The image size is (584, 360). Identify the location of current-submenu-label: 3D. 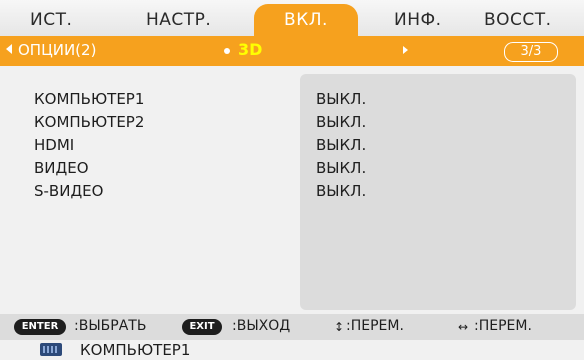
(250, 49).